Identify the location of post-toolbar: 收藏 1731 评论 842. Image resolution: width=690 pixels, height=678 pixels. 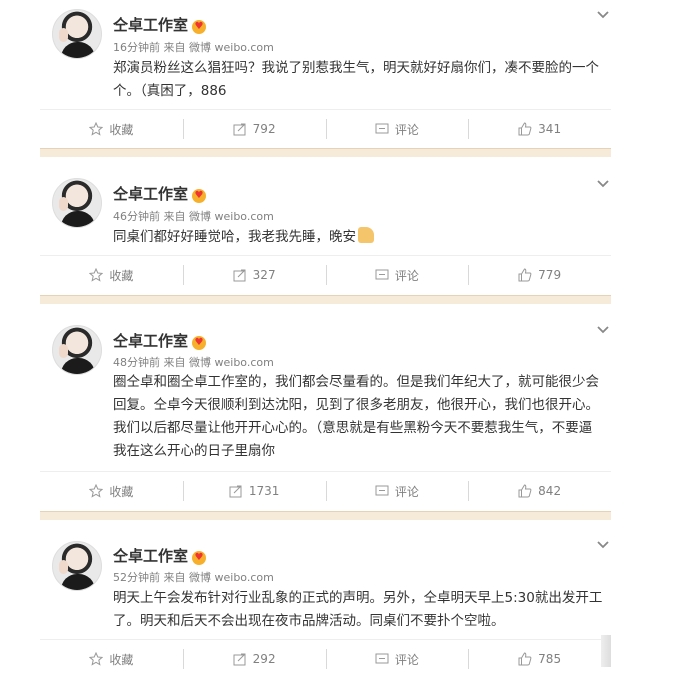
(325, 490).